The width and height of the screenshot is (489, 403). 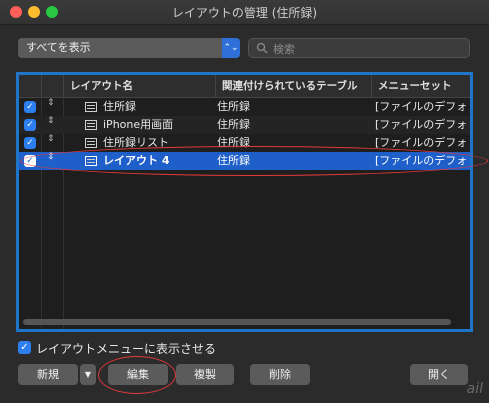 I want to click on table-row-selected: ✓ ⇕ レイアウト 4 住所録 [ファイルのデフォ, so click(x=244, y=161).